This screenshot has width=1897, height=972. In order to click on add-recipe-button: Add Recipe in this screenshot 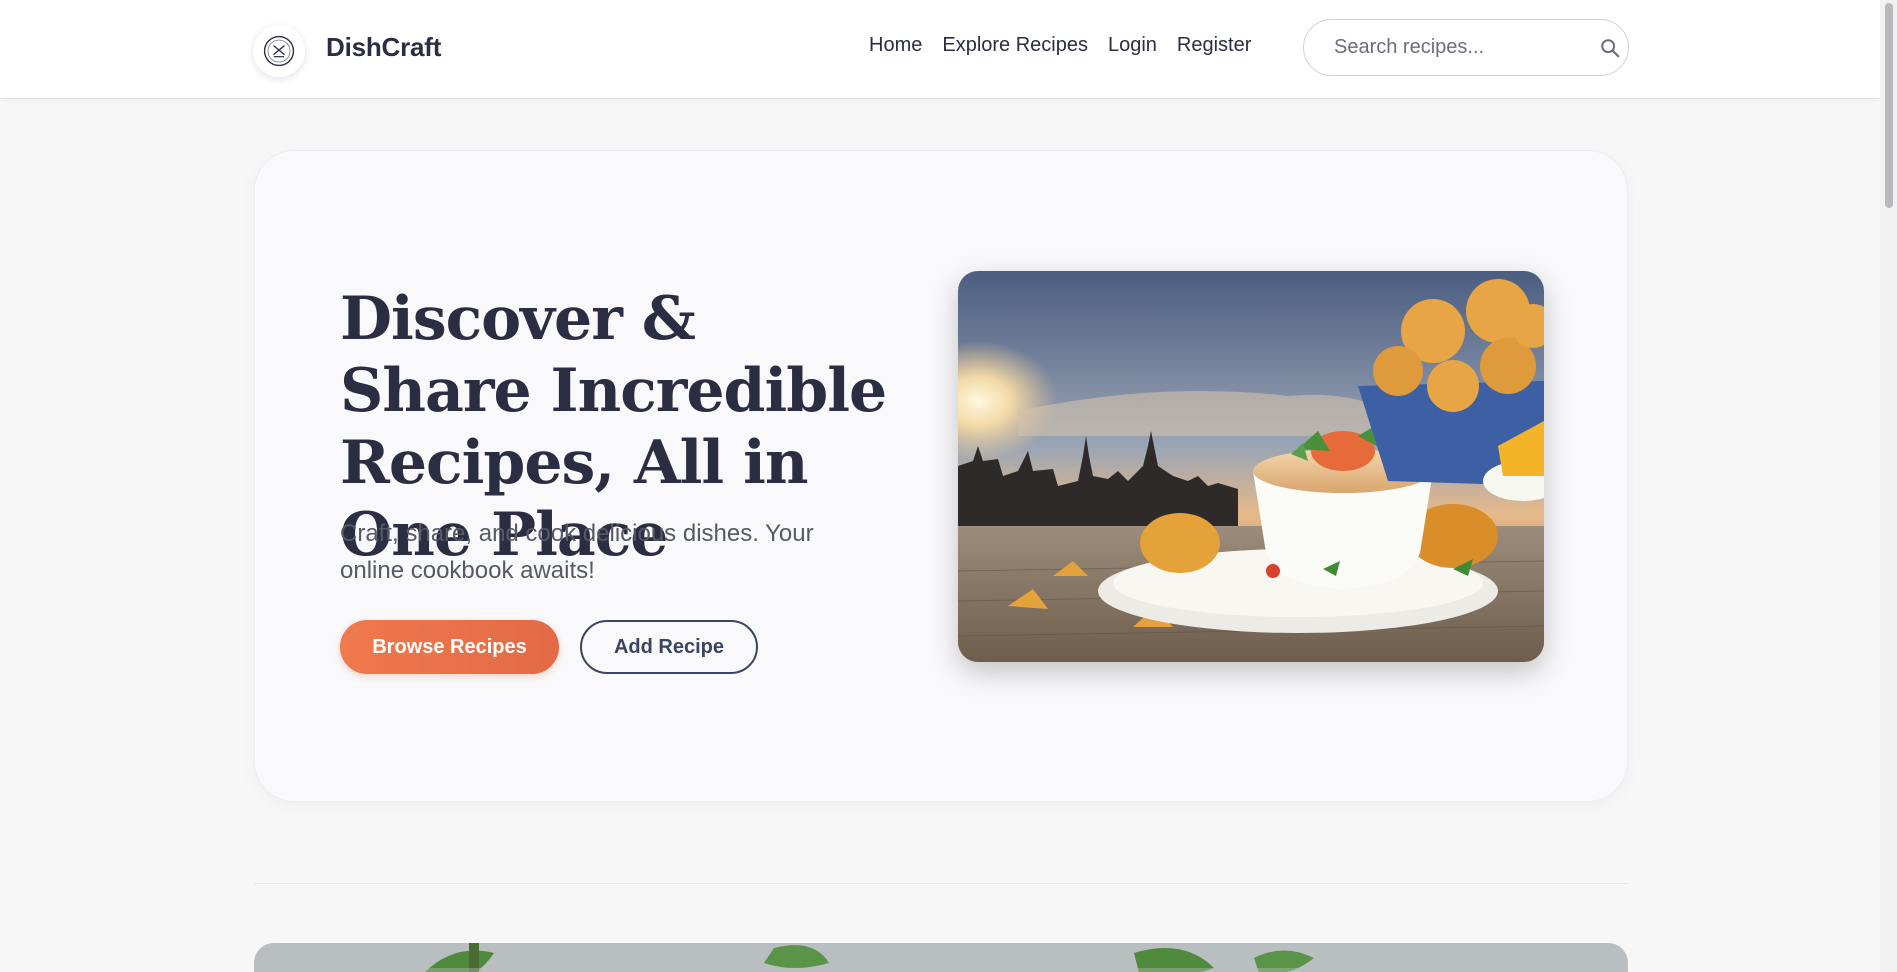, I will do `click(669, 647)`.